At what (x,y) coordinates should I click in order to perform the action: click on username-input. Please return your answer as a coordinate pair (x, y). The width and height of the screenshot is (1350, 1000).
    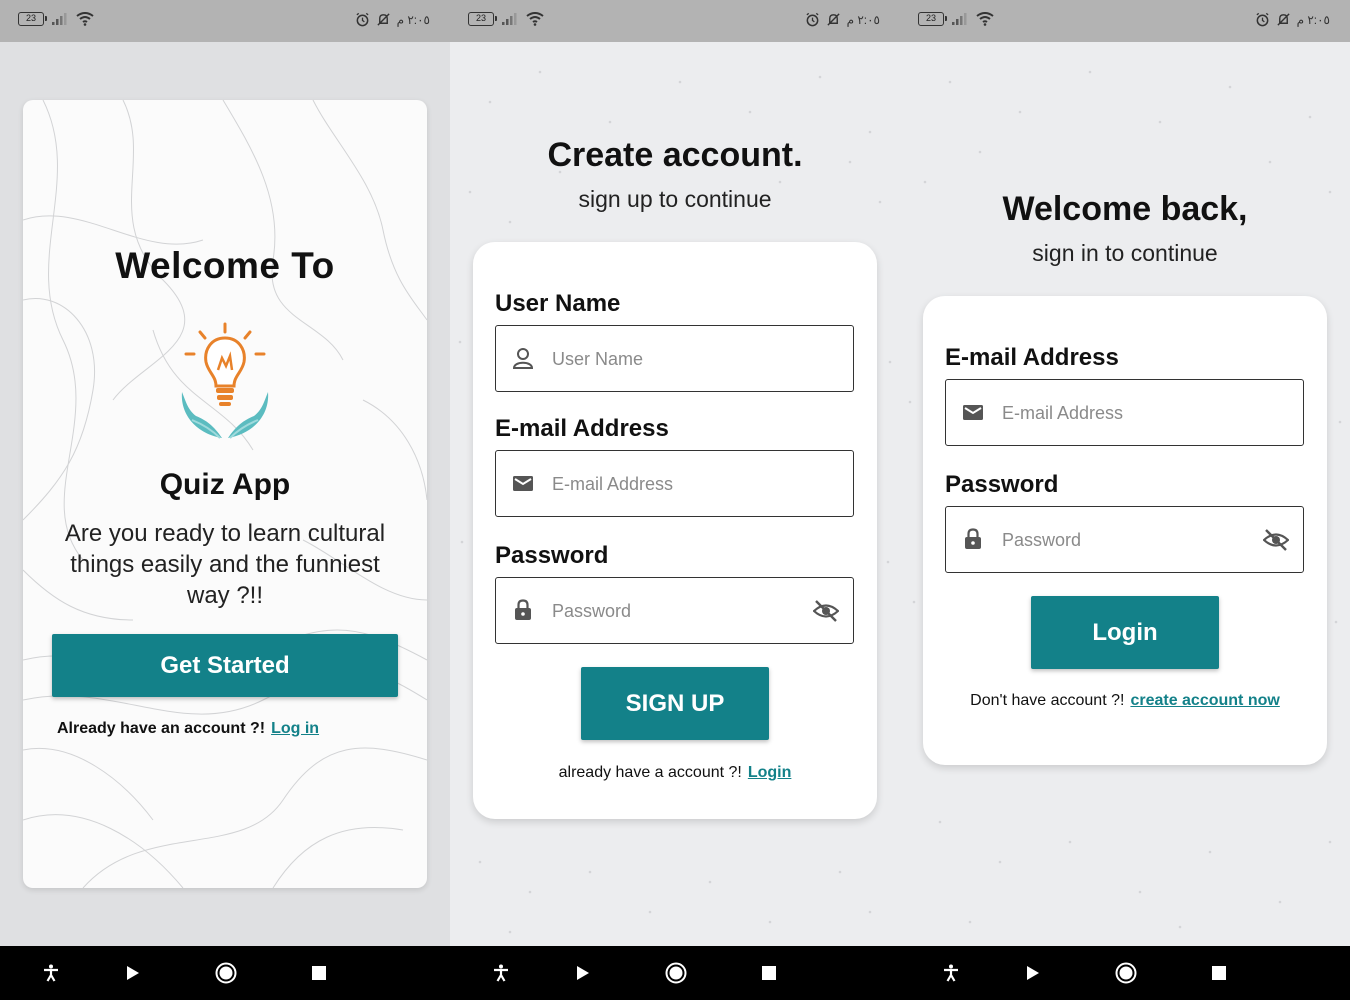
    Looking at the image, I should click on (672, 359).